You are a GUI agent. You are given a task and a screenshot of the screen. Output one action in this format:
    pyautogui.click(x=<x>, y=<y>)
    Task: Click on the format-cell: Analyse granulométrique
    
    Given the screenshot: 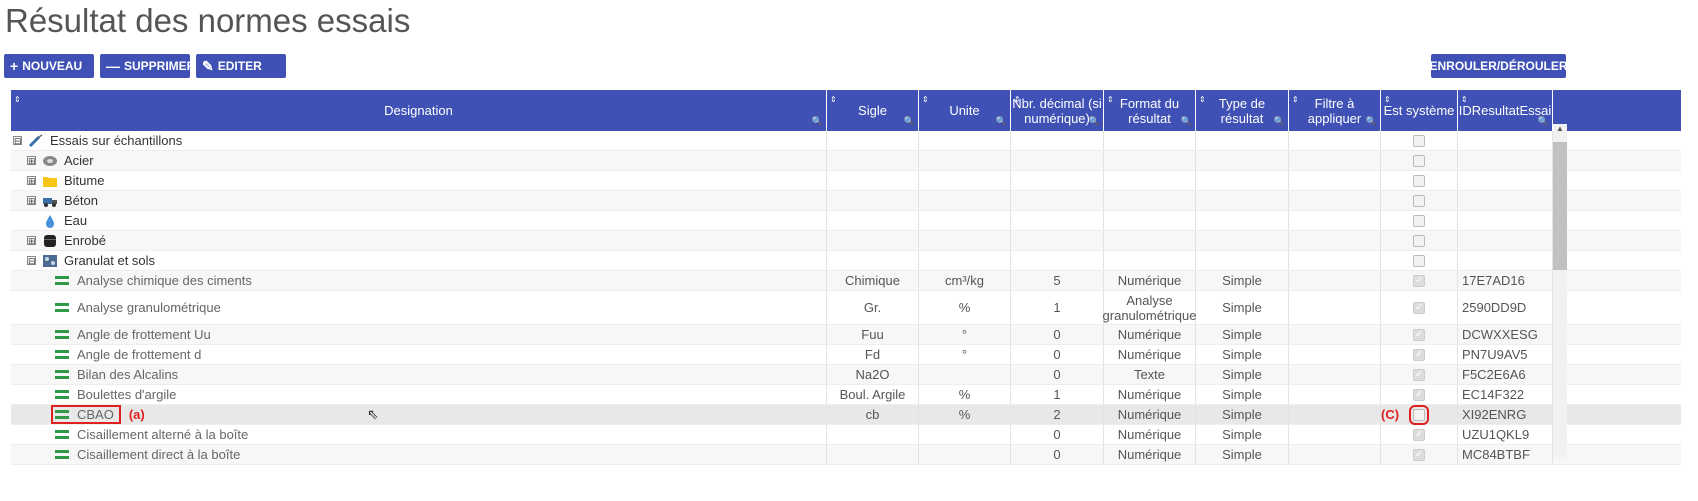 What is the action you would take?
    pyautogui.click(x=1149, y=307)
    